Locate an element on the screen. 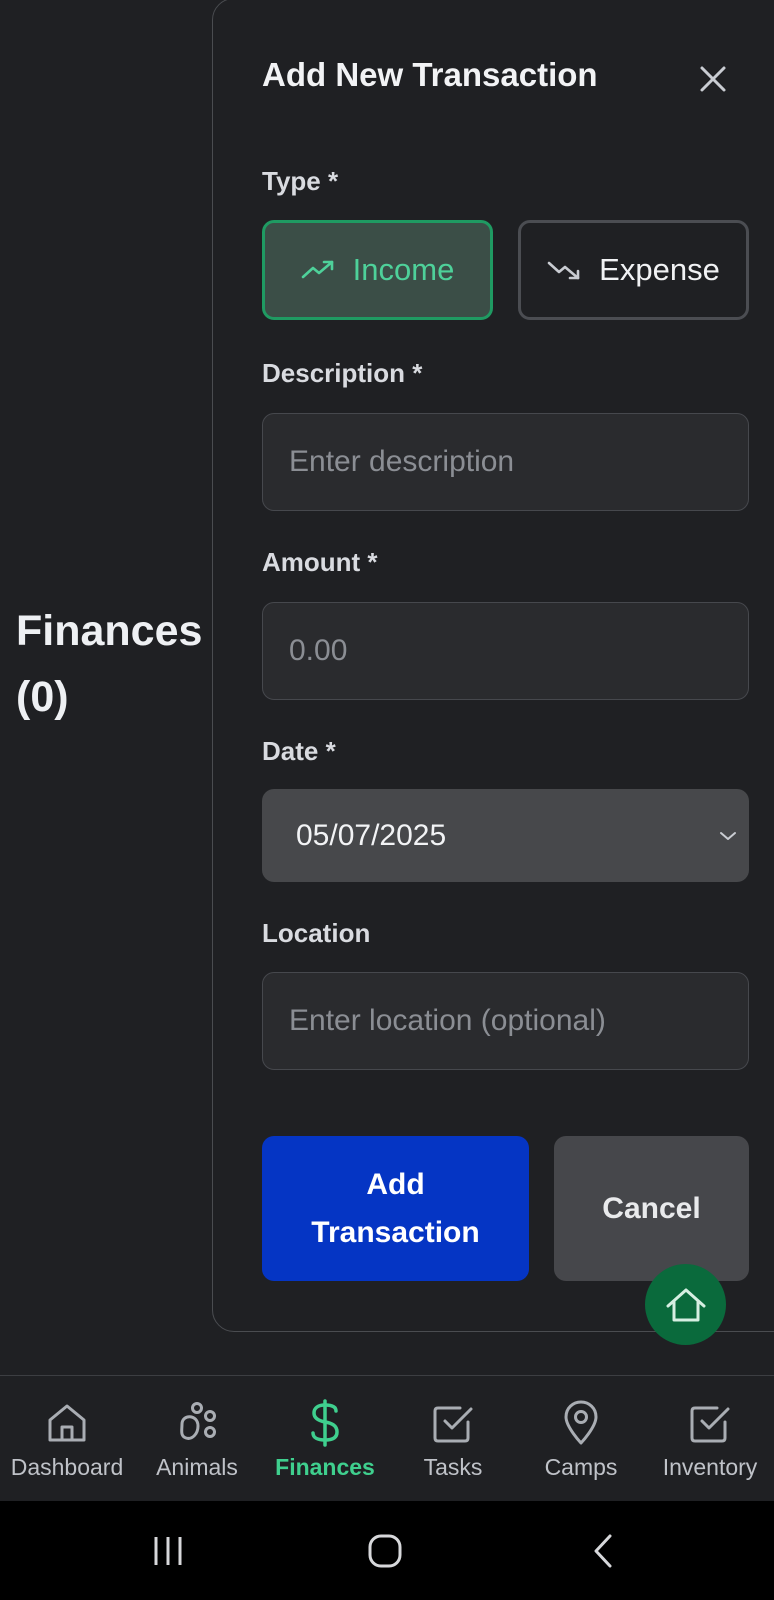  home-circle-icon is located at coordinates (385, 1550).